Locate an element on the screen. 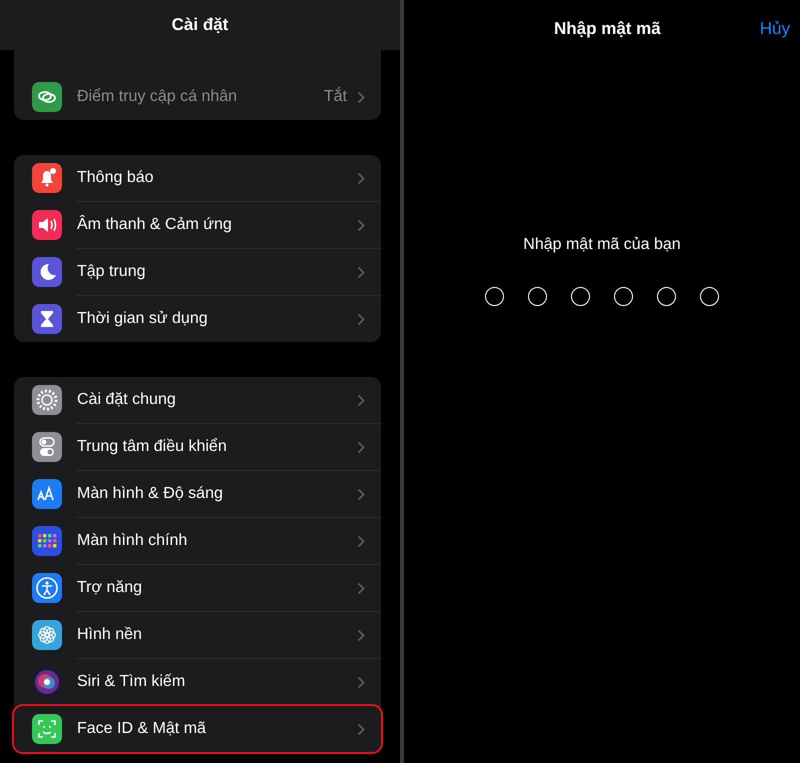 The width and height of the screenshot is (800, 763). settings-row: Màn hình chính is located at coordinates (197, 541).